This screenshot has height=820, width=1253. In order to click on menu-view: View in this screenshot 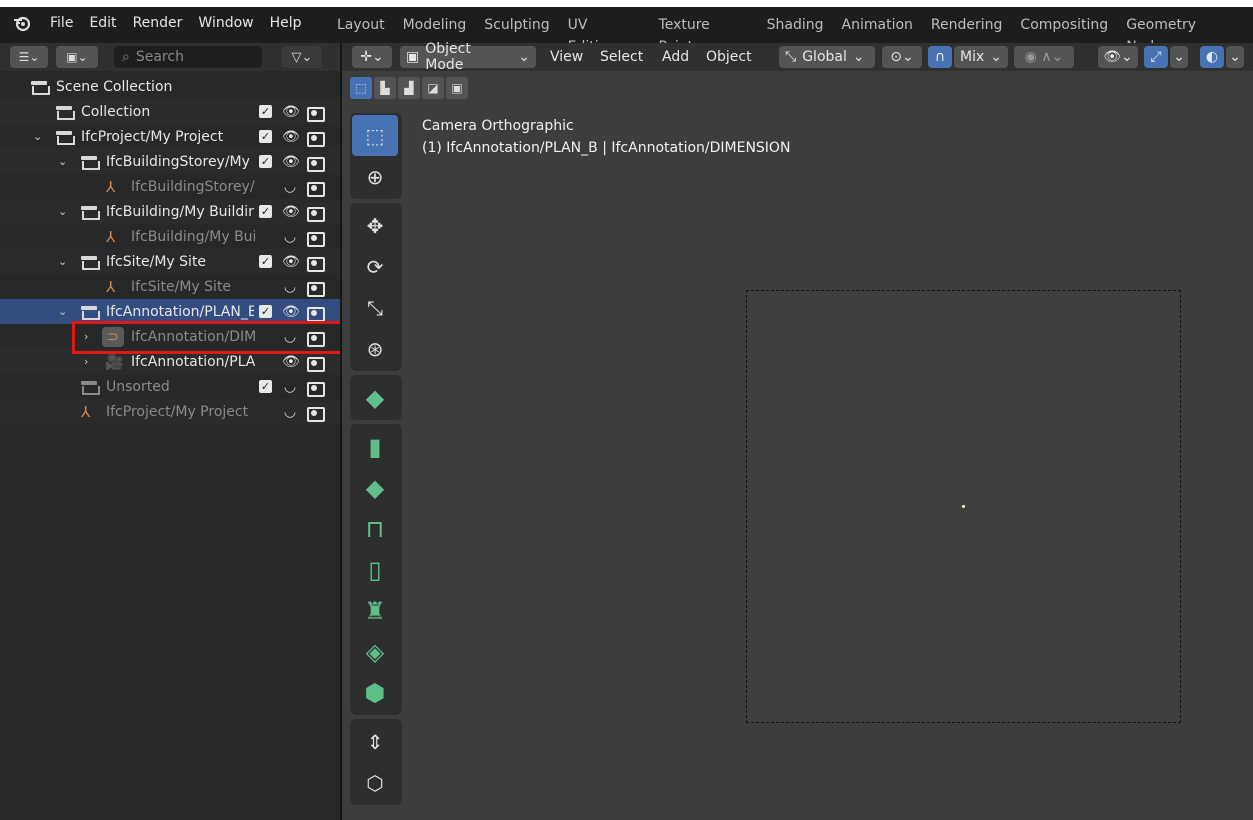, I will do `click(566, 57)`.